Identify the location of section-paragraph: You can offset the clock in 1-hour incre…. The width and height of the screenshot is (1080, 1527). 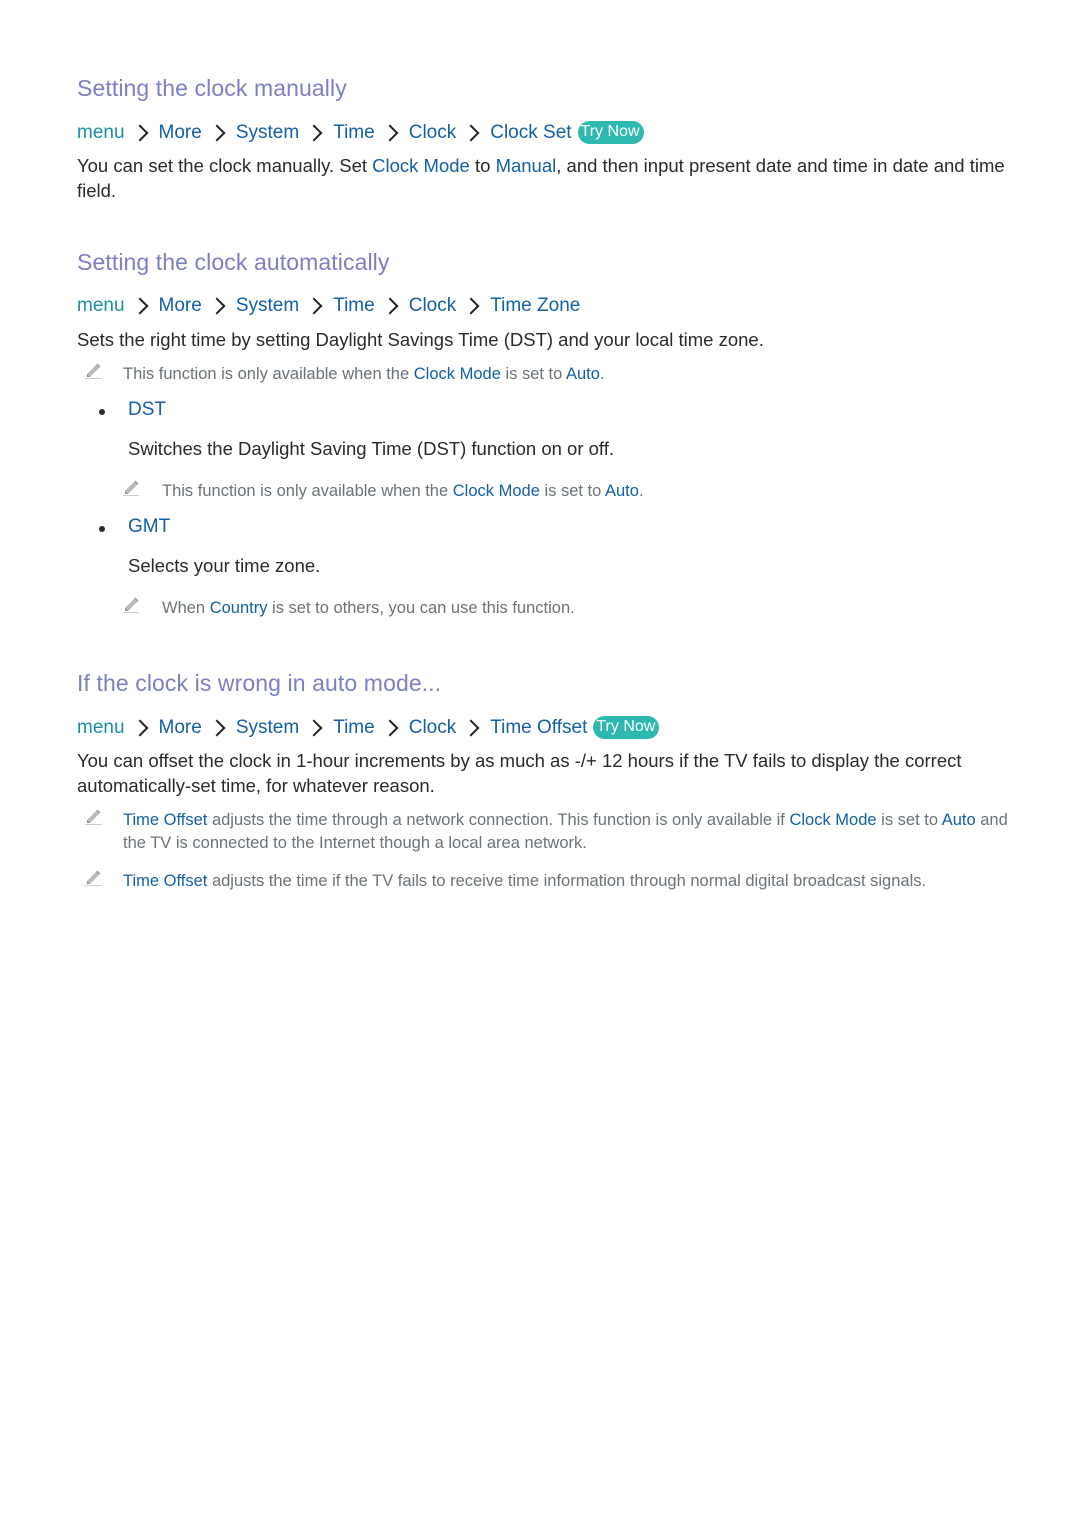
(519, 773).